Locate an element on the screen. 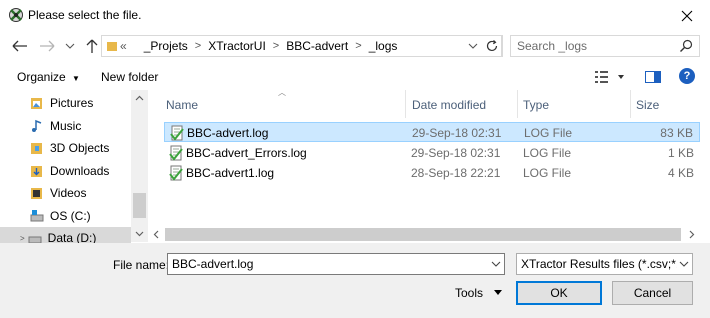 The height and width of the screenshot is (318, 710). nav-item-label: Music is located at coordinates (66, 126).